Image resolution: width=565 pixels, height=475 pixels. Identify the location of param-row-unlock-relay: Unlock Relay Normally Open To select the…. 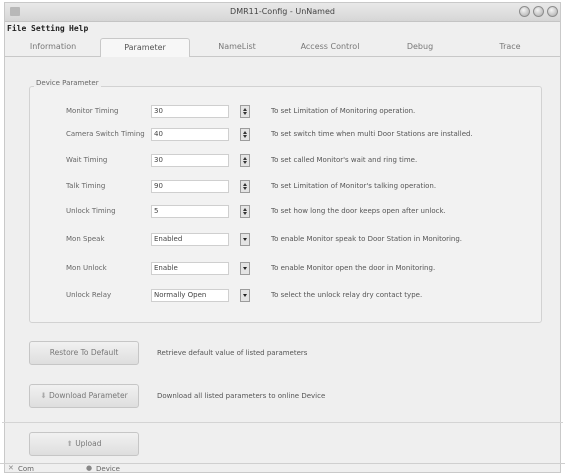
(285, 296).